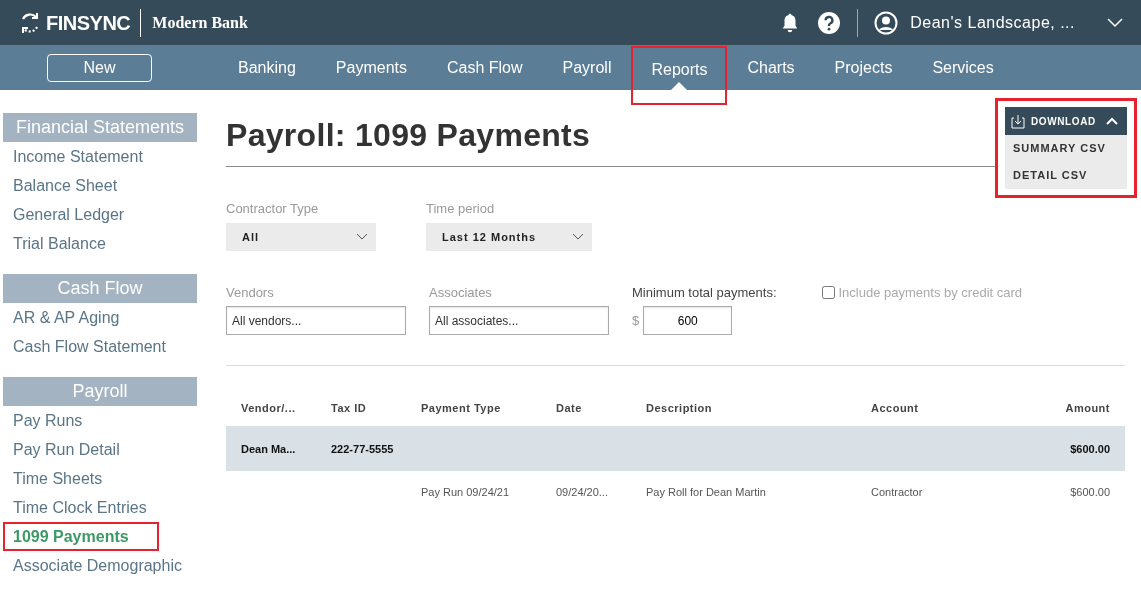  Describe the element at coordinates (81, 536) in the screenshot. I see `sidebar-link: 1099 Payments` at that location.